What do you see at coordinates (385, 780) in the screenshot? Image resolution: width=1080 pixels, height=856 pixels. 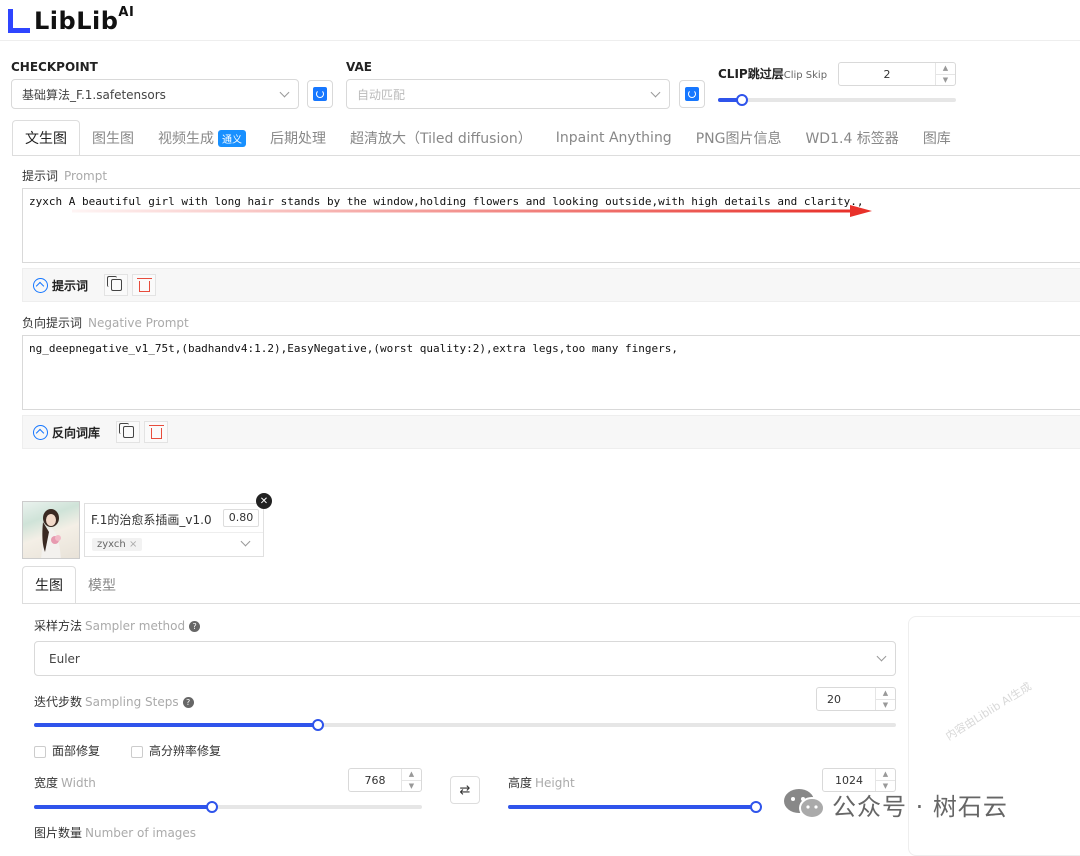 I see `width-stepper: 768 ▲ ▼` at bounding box center [385, 780].